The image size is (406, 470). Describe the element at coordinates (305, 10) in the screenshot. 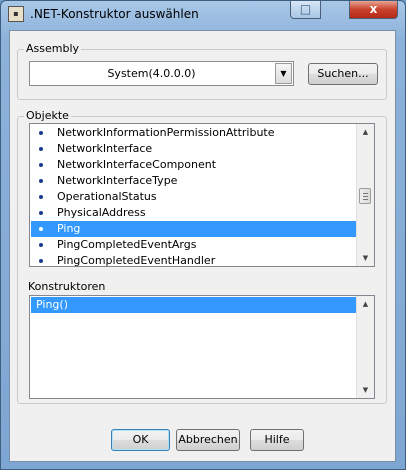

I see `maximize-button: □` at that location.